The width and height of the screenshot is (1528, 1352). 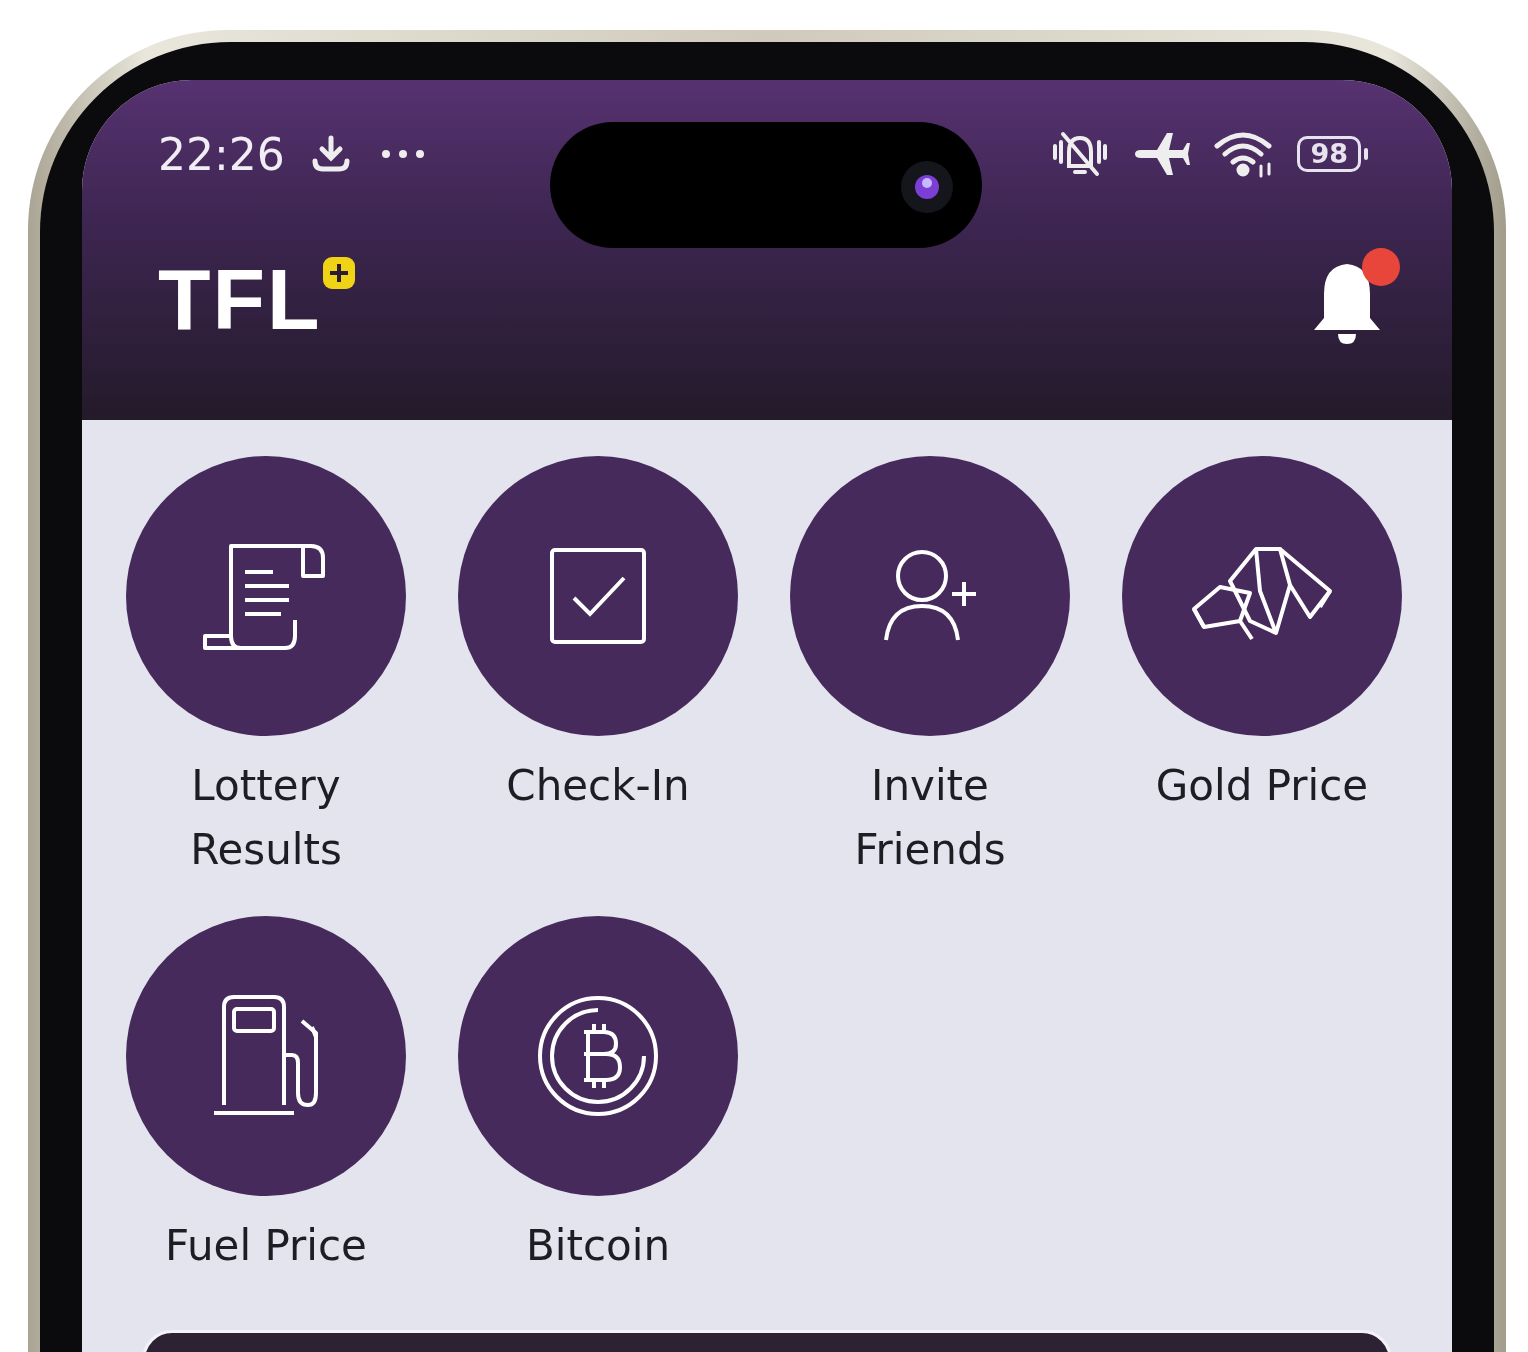 What do you see at coordinates (598, 1246) in the screenshot?
I see `feature-label: Bitcoin` at bounding box center [598, 1246].